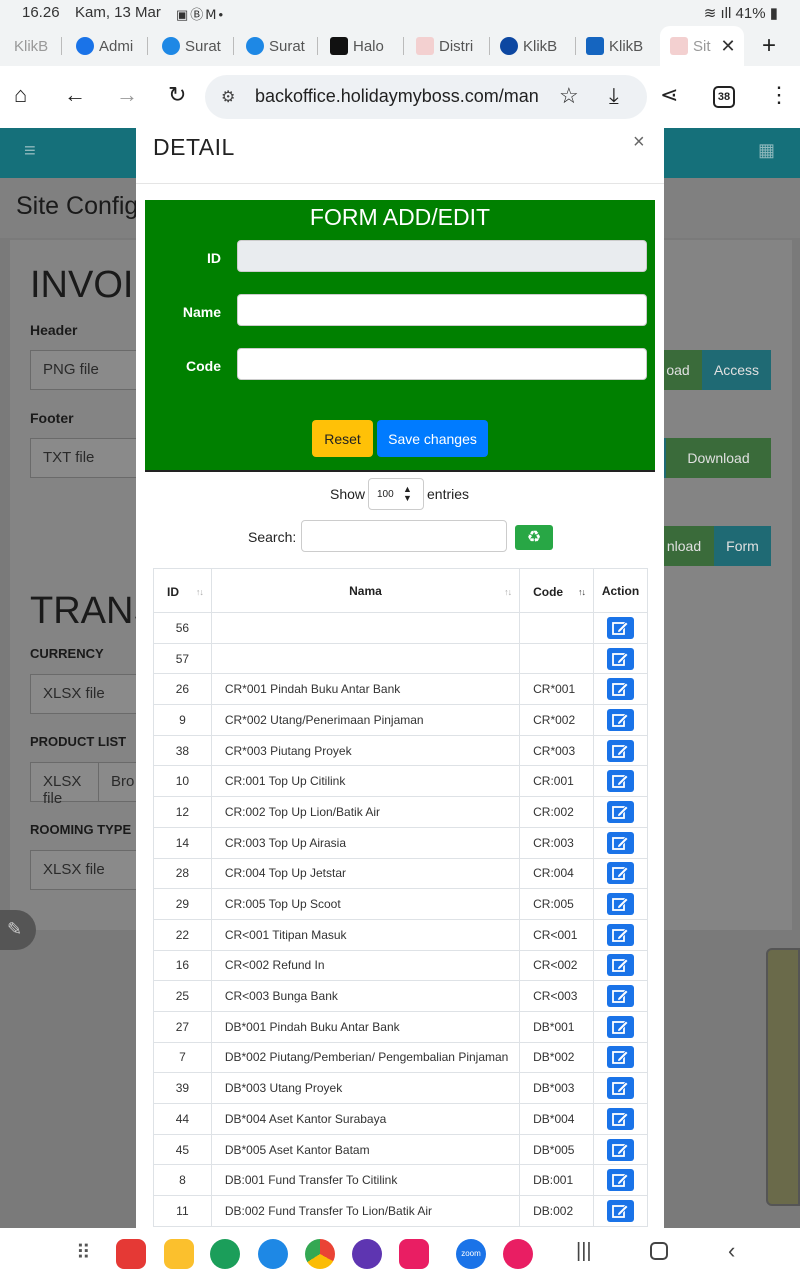 The image size is (800, 1280). Describe the element at coordinates (442, 310) in the screenshot. I see `name-field` at that location.